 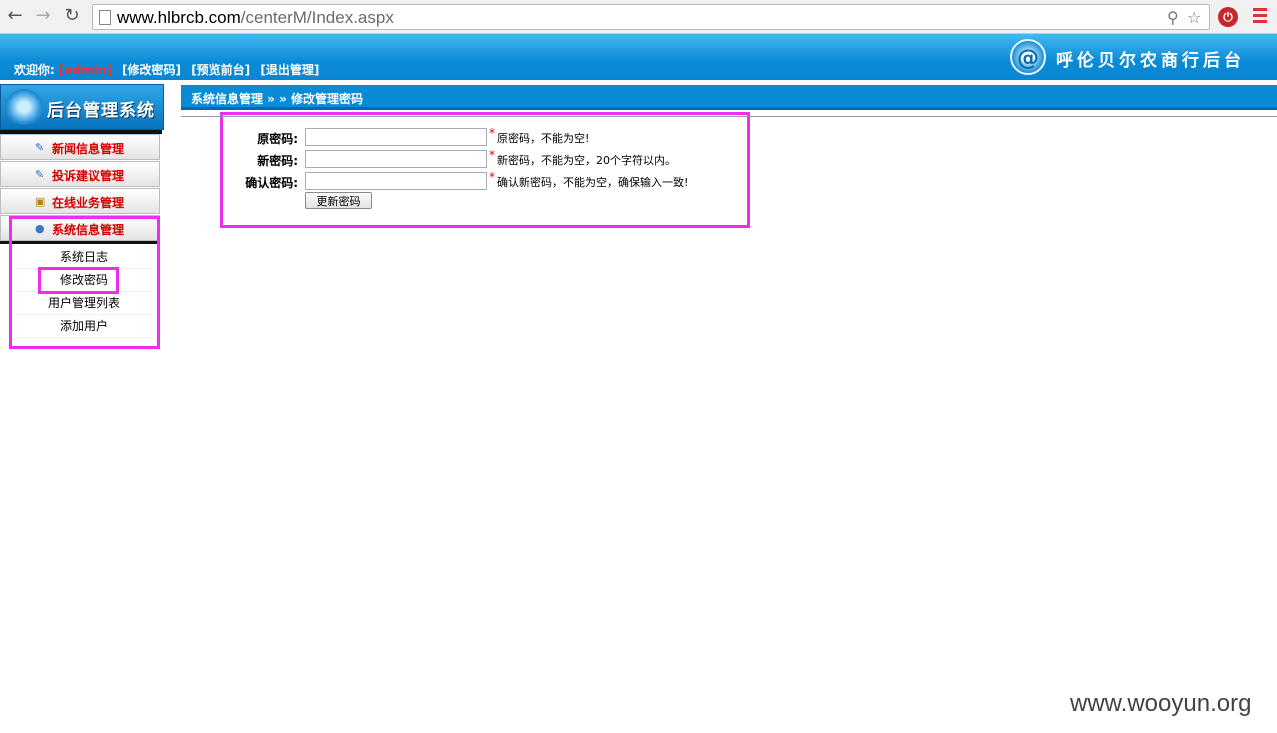 What do you see at coordinates (34, 70) in the screenshot?
I see `welcome-label: 欢迎你:` at bounding box center [34, 70].